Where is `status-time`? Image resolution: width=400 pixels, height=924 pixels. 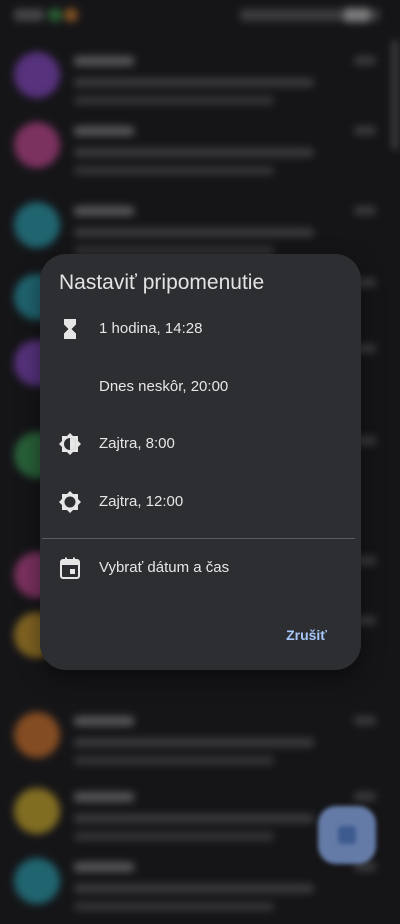 status-time is located at coordinates (29, 15).